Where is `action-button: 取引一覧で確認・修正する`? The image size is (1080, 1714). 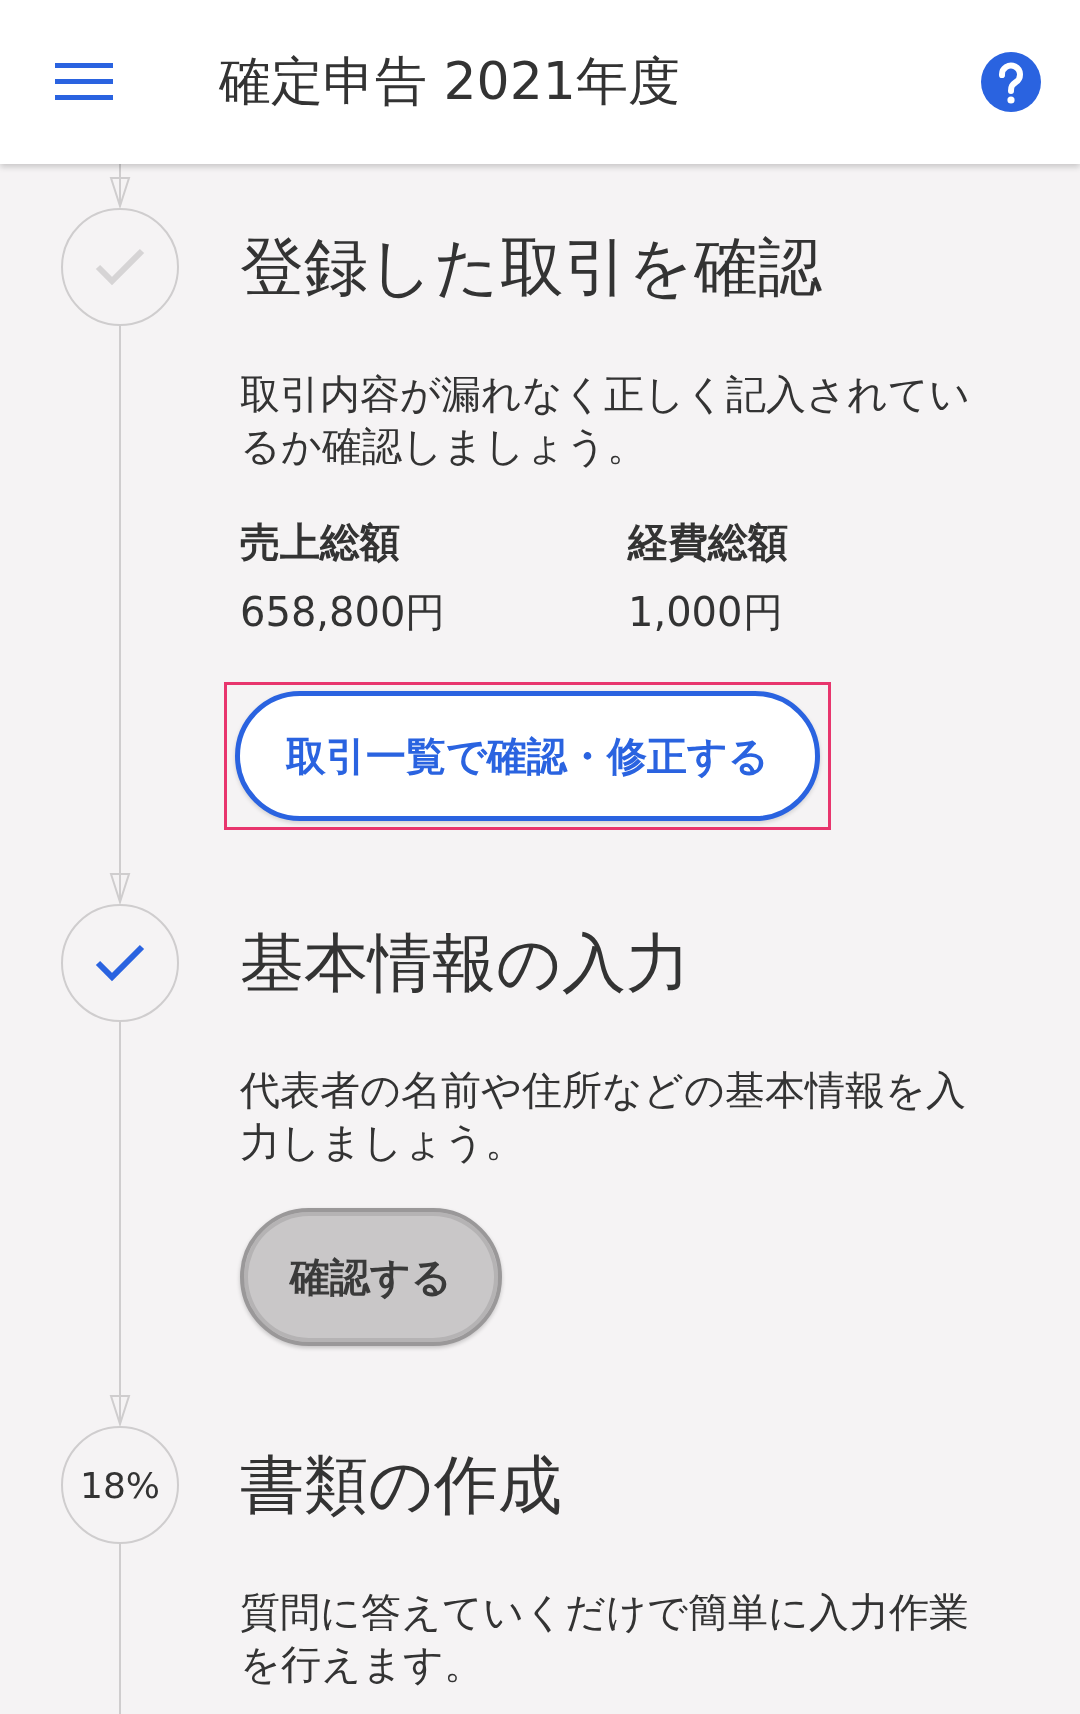
action-button: 取引一覧で確認・修正する is located at coordinates (527, 756).